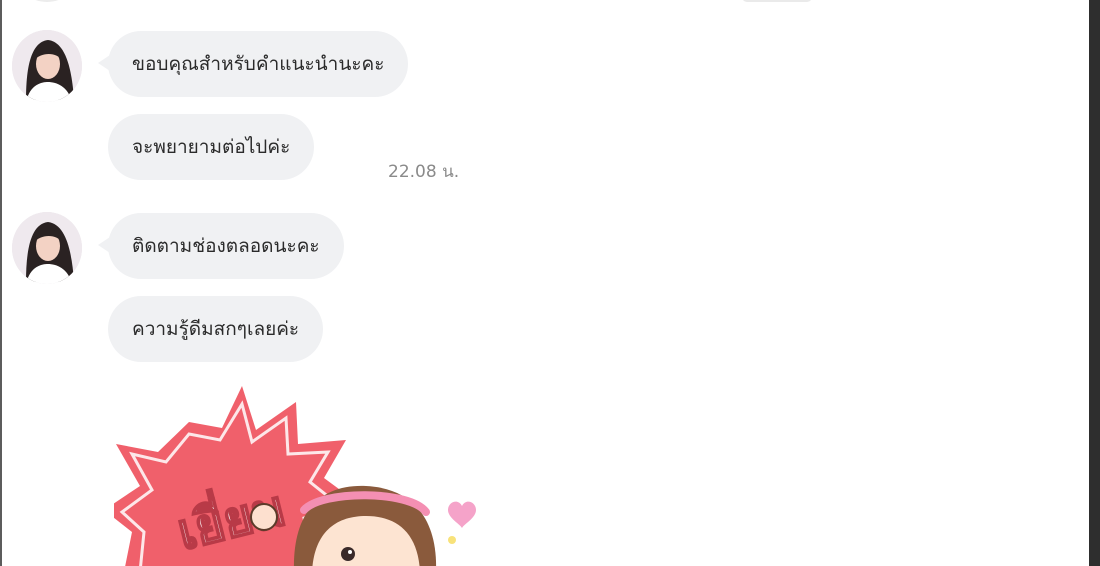 This screenshot has width=1100, height=566. I want to click on message-text: ความรู้ดีมสกๆเลยค่ะ, so click(216, 329).